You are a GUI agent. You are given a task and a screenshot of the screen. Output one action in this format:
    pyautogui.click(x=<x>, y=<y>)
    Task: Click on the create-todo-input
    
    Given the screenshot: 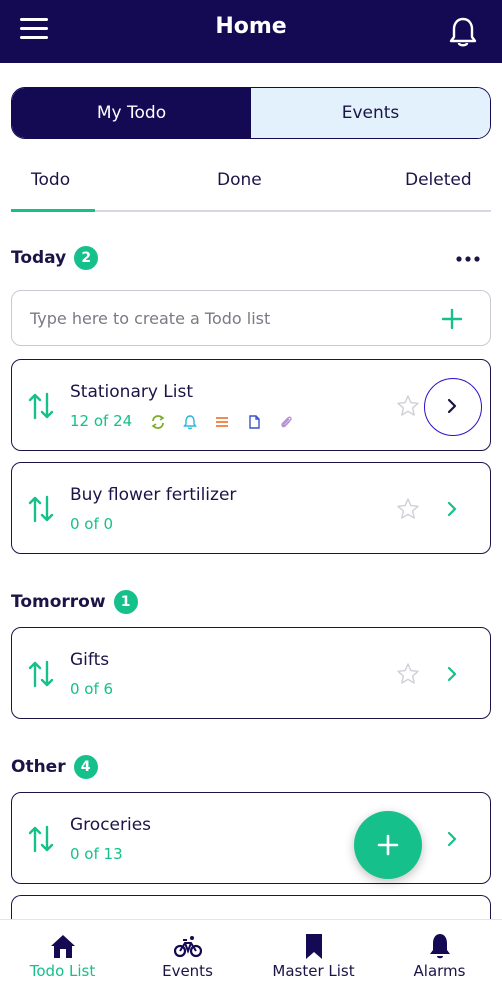 What is the action you would take?
    pyautogui.click(x=225, y=318)
    